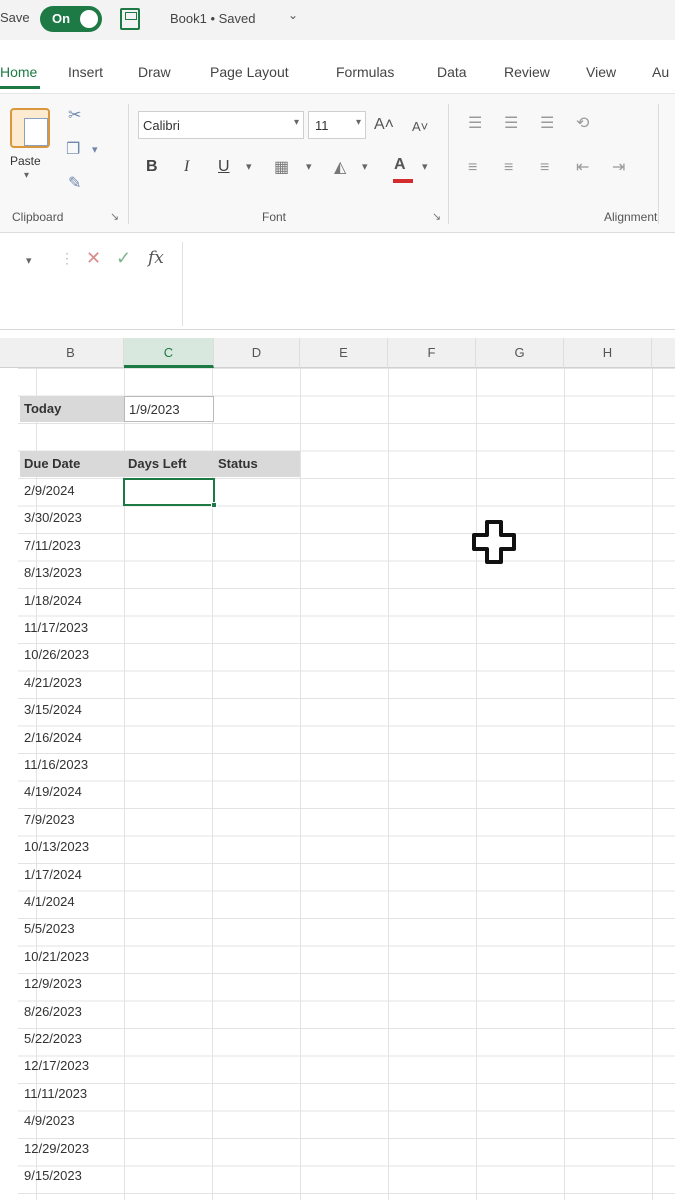 The width and height of the screenshot is (675, 1200). I want to click on column-header-d: D, so click(257, 353).